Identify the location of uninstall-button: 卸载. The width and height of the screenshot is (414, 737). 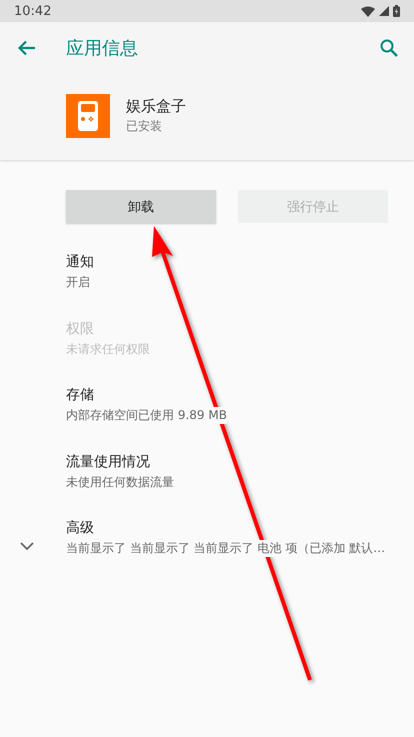
(141, 206).